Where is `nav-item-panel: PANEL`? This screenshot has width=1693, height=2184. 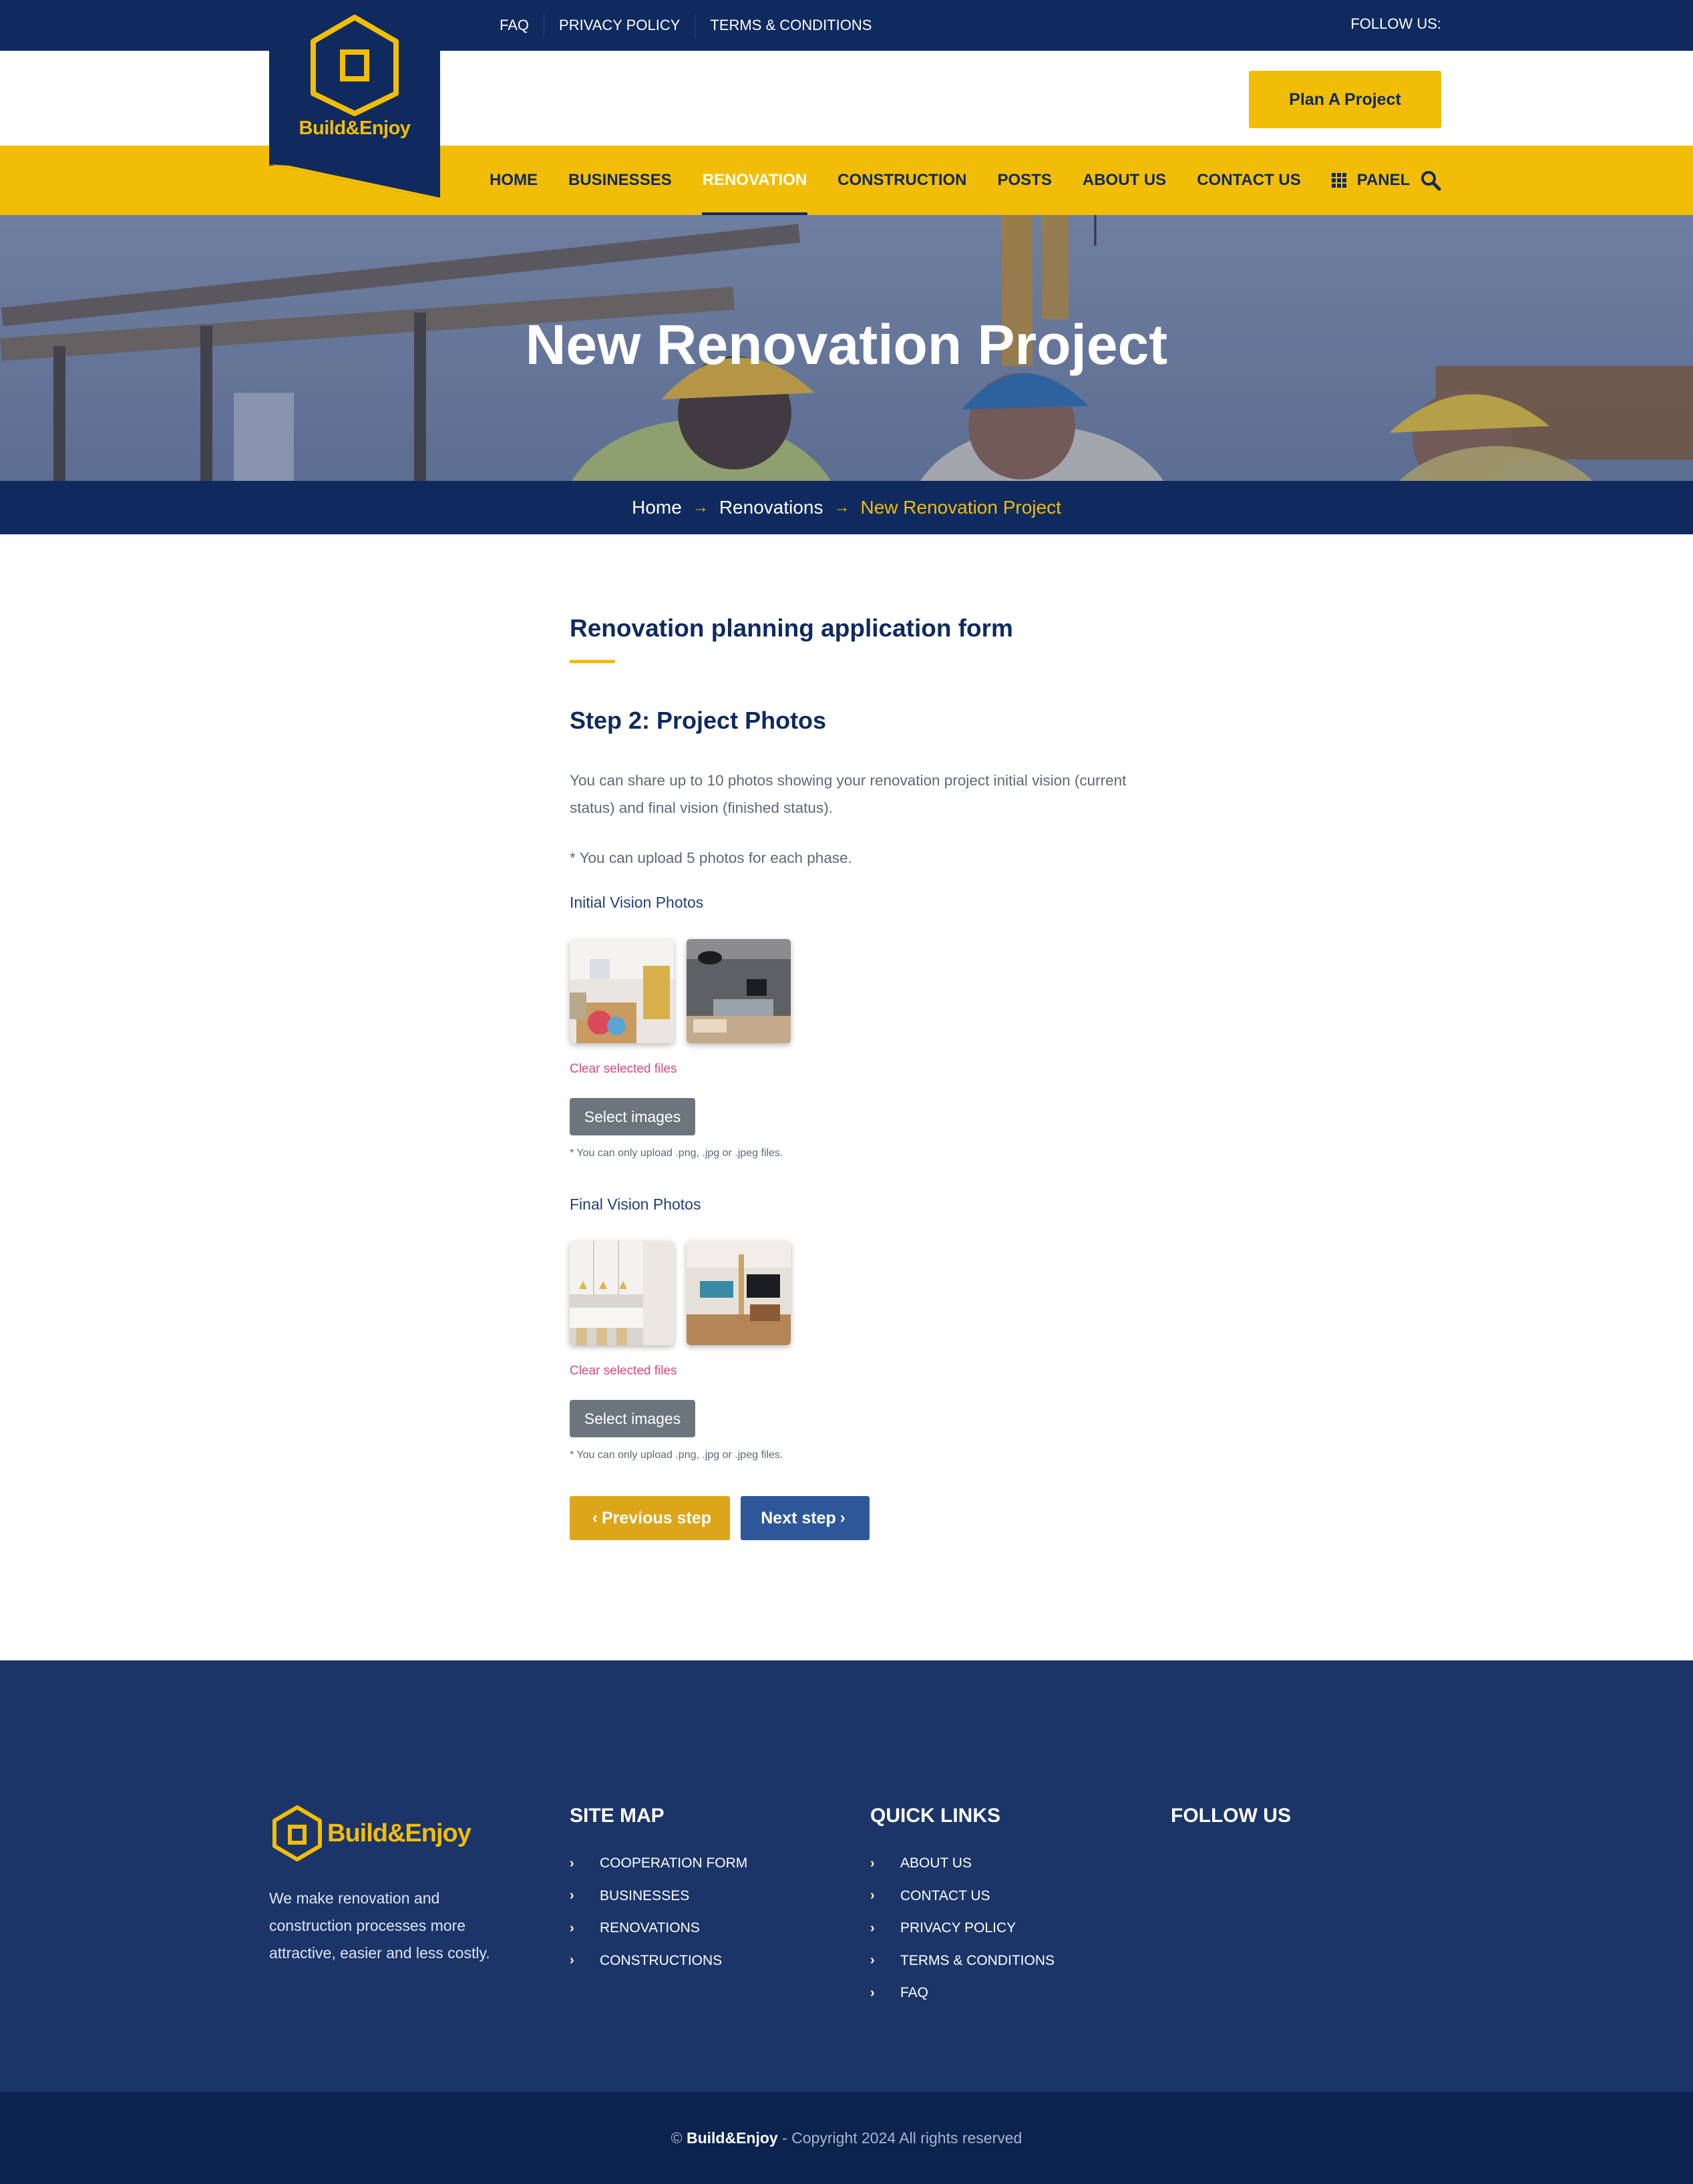 nav-item-panel: PANEL is located at coordinates (1371, 180).